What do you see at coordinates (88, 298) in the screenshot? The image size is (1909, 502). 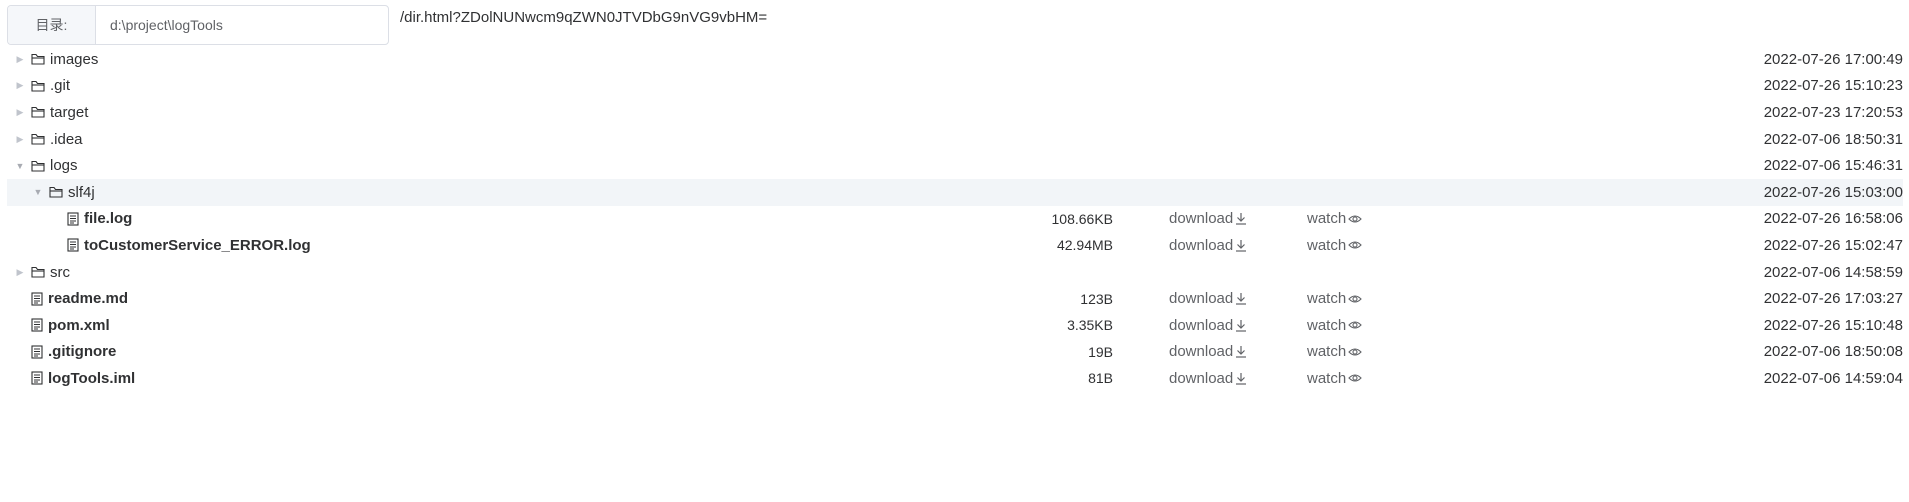 I see `item-name: readme.md` at bounding box center [88, 298].